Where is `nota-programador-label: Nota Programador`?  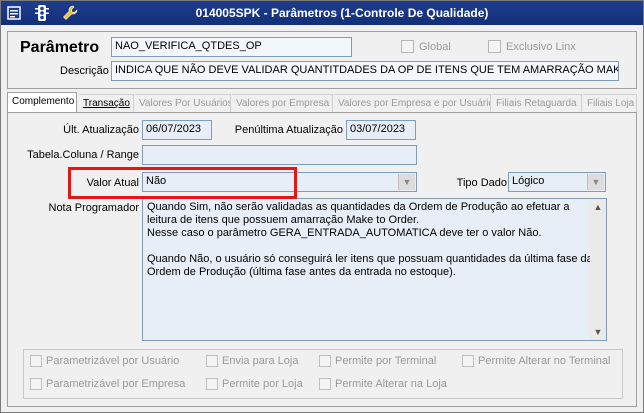 nota-programador-label: Nota Programador is located at coordinates (94, 208).